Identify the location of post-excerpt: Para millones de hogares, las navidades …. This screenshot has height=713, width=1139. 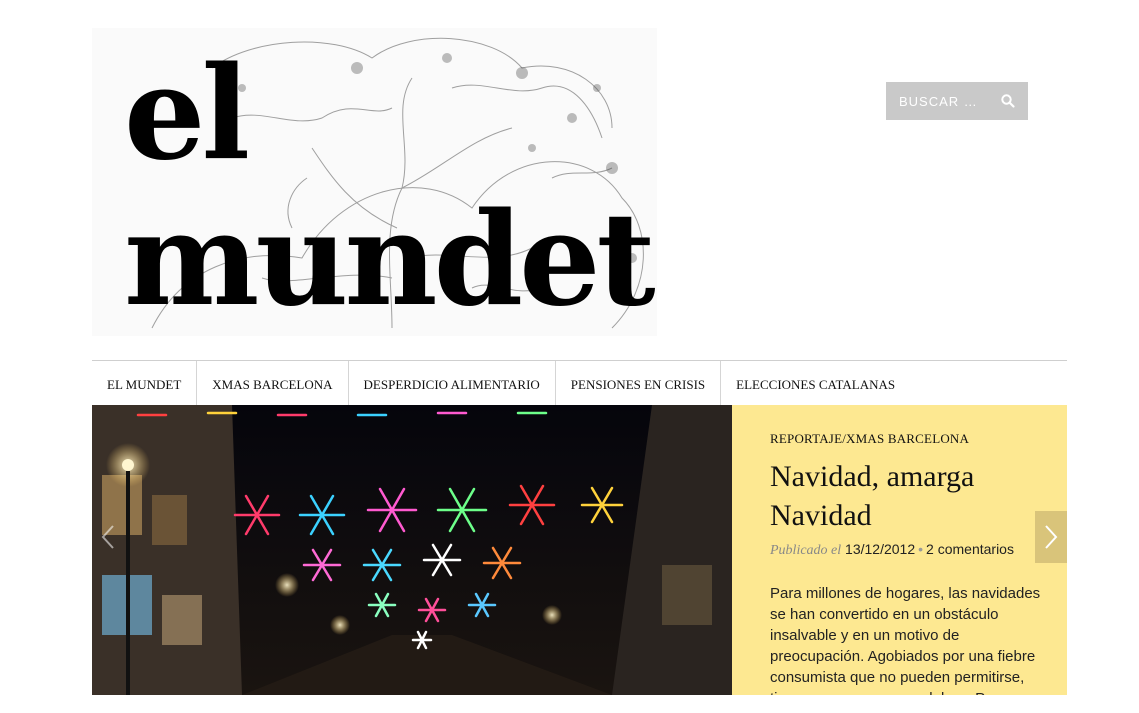
(905, 640).